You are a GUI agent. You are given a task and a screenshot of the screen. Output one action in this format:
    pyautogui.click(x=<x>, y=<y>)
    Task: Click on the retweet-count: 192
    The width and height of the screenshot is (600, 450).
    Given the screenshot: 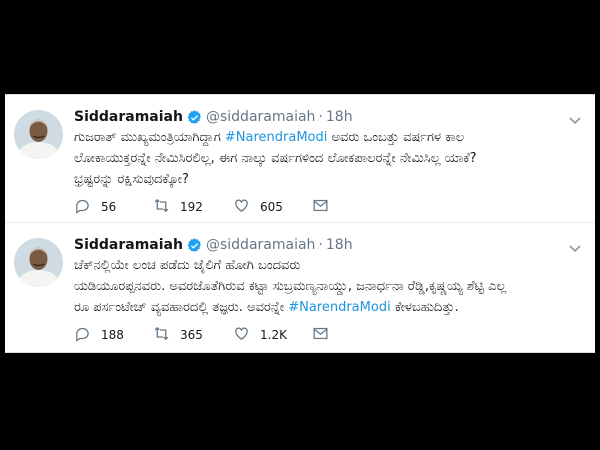 What is the action you would take?
    pyautogui.click(x=191, y=207)
    